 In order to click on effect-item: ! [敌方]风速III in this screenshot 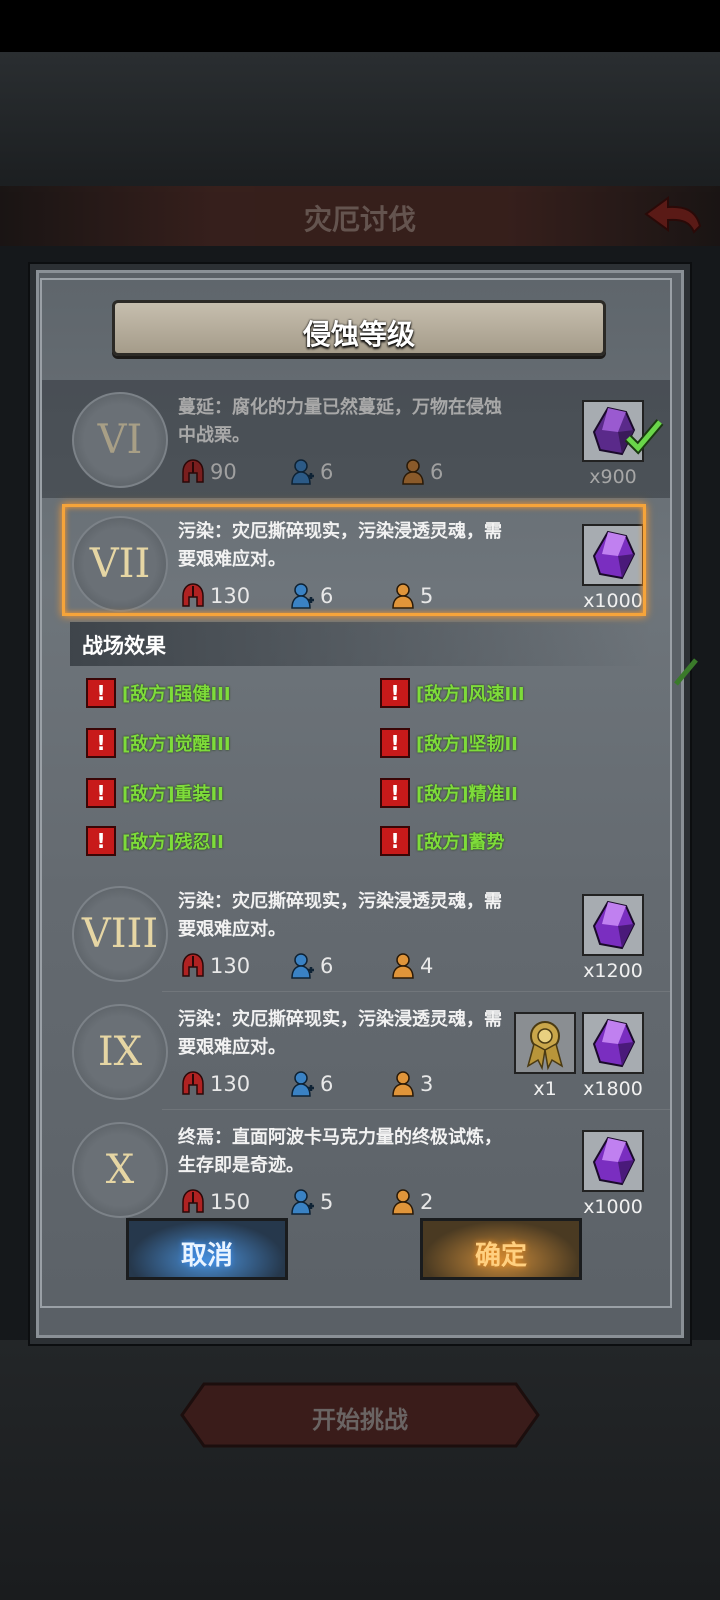, I will do `click(452, 693)`.